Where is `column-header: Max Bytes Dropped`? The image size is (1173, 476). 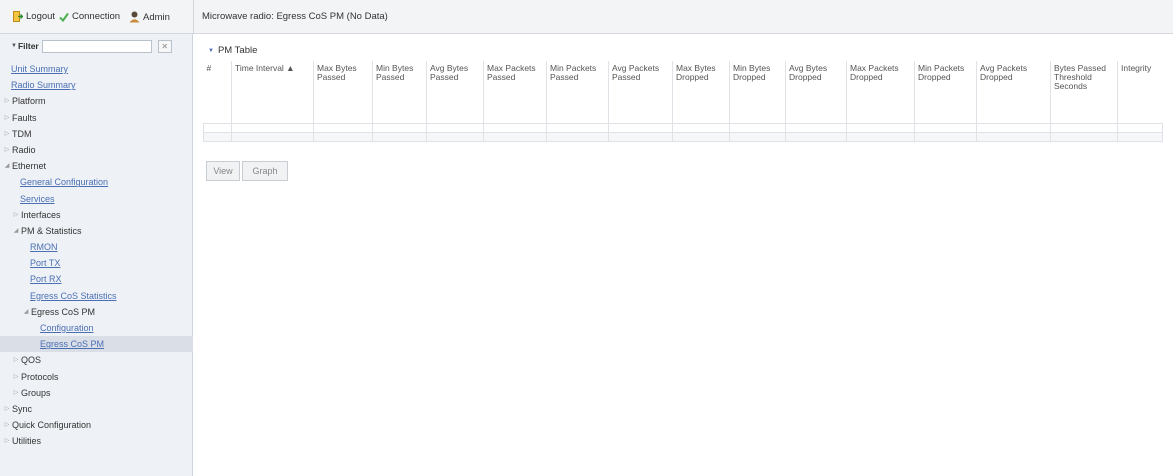 column-header: Max Bytes Dropped is located at coordinates (701, 92).